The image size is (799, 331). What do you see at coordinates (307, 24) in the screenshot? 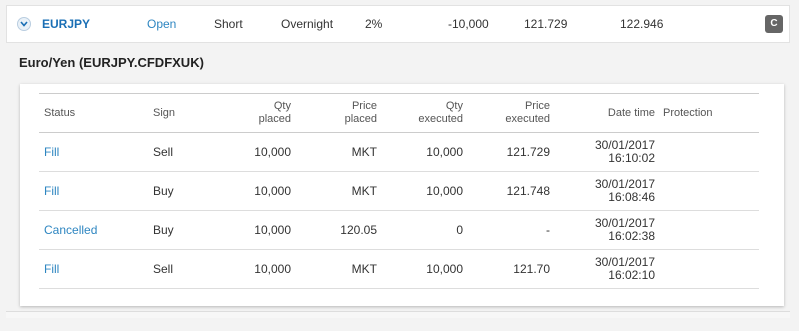
I see `position-type: Overnight` at bounding box center [307, 24].